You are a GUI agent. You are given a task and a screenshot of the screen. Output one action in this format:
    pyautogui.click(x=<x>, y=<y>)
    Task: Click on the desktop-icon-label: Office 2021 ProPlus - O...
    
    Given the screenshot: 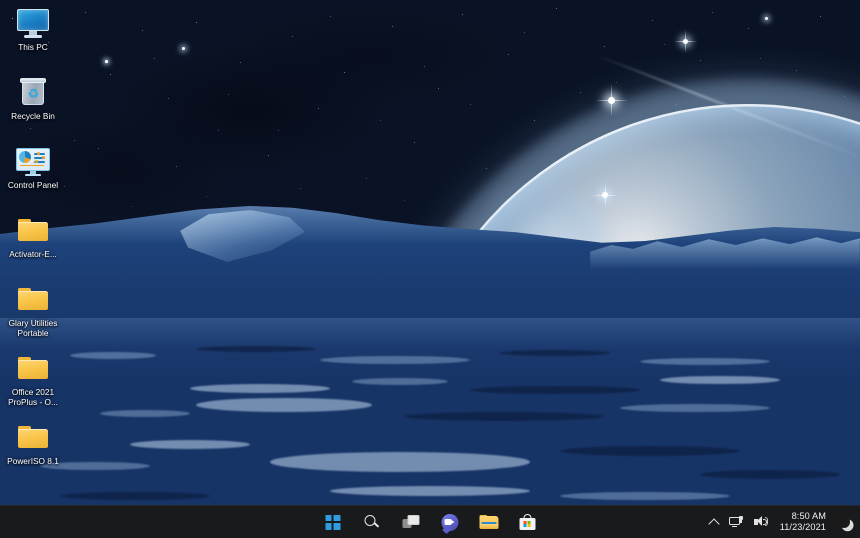 What is the action you would take?
    pyautogui.click(x=33, y=397)
    